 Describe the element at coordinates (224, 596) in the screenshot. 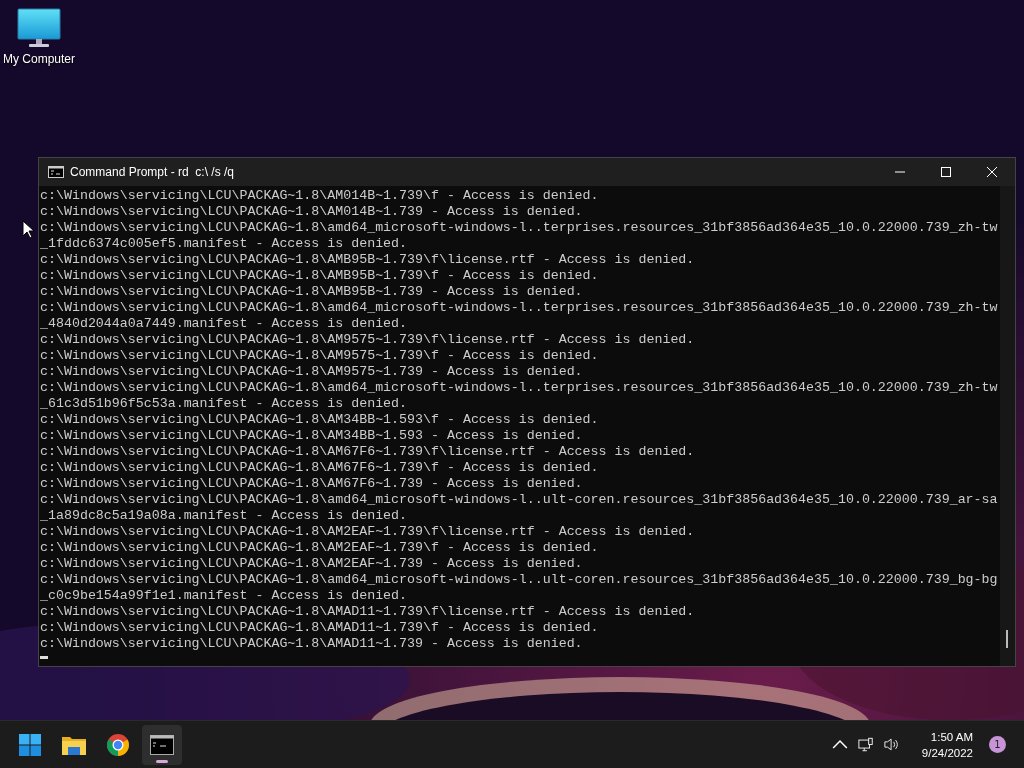

I see `console-line: _c0c9be154a99f1e1.manifest - Access is denied.` at that location.